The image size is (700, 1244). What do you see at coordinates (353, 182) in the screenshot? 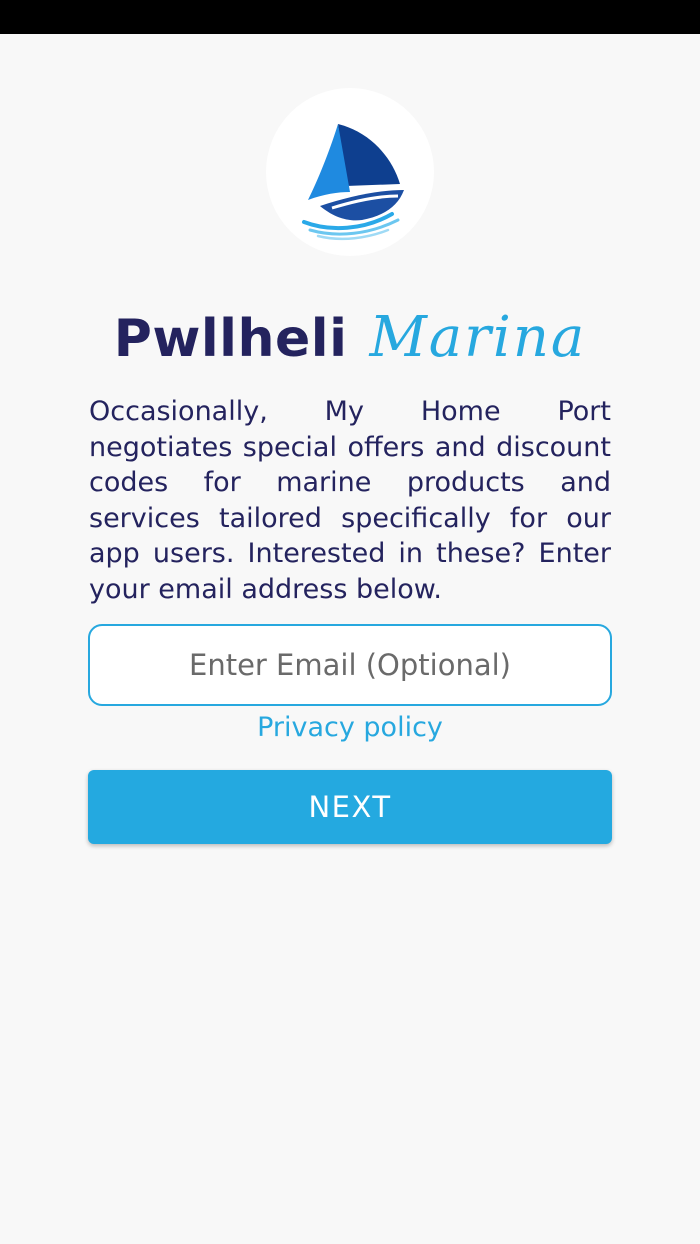
I see `sailboat-logo-graphic` at bounding box center [353, 182].